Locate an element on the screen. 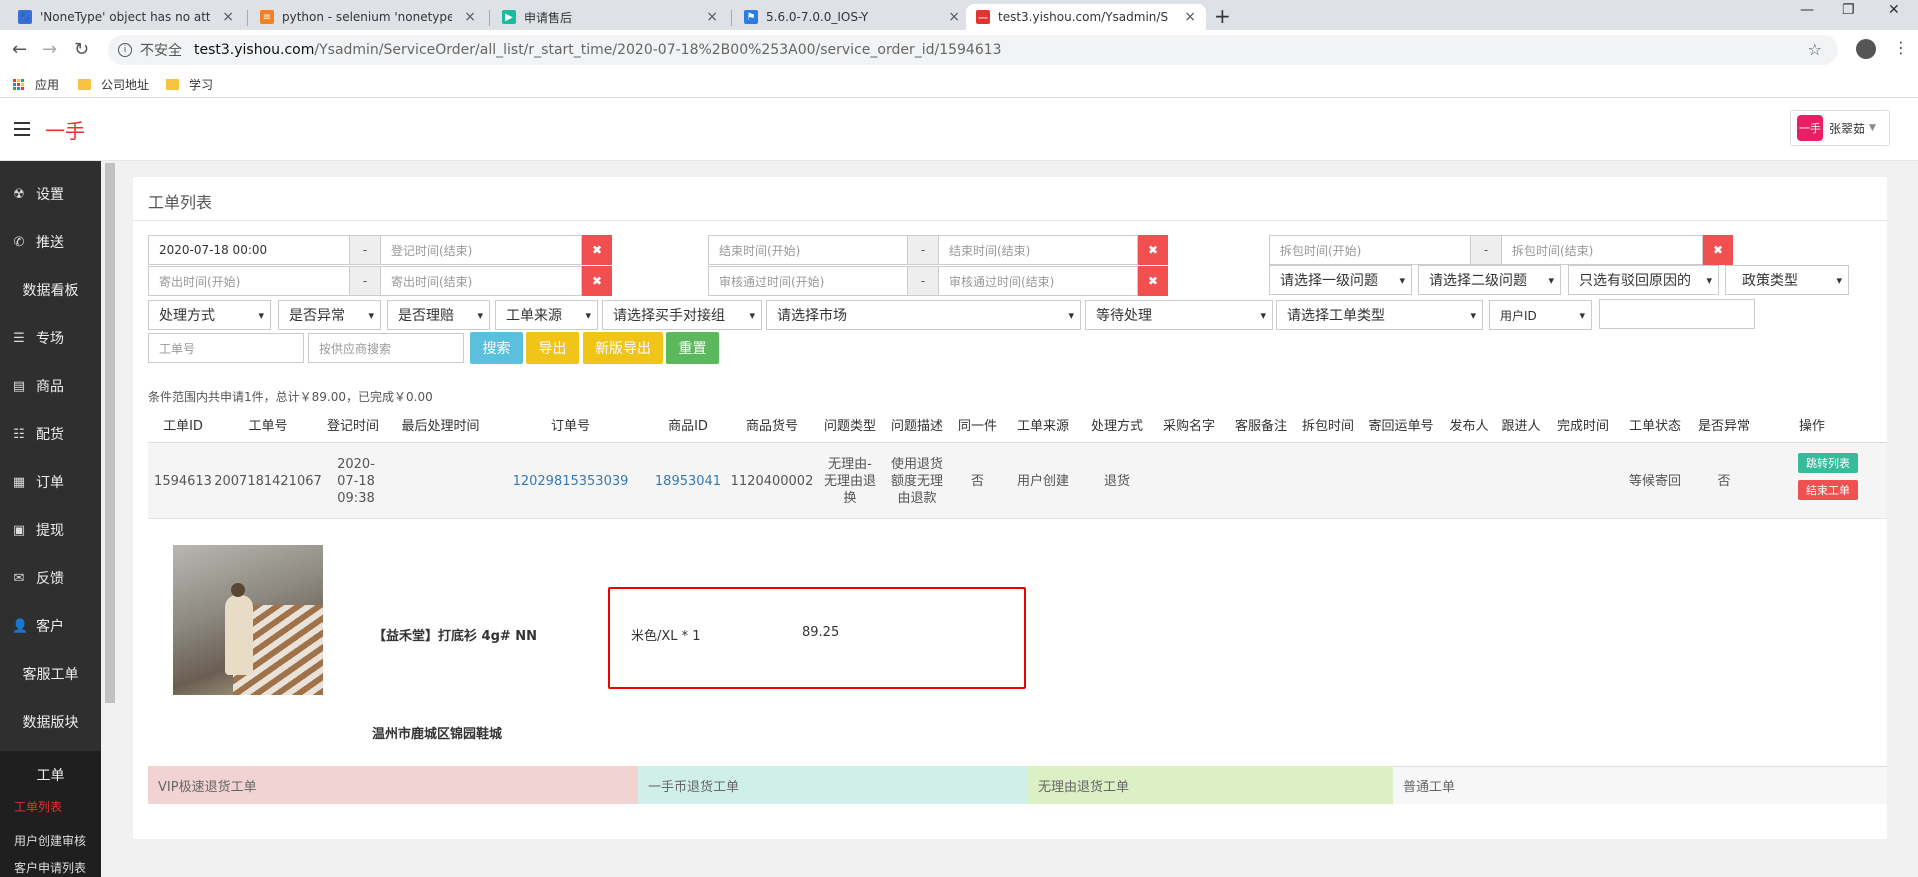 This screenshot has width=1918, height=877. abnormal-select: 是否异常 ▾ is located at coordinates (329, 315).